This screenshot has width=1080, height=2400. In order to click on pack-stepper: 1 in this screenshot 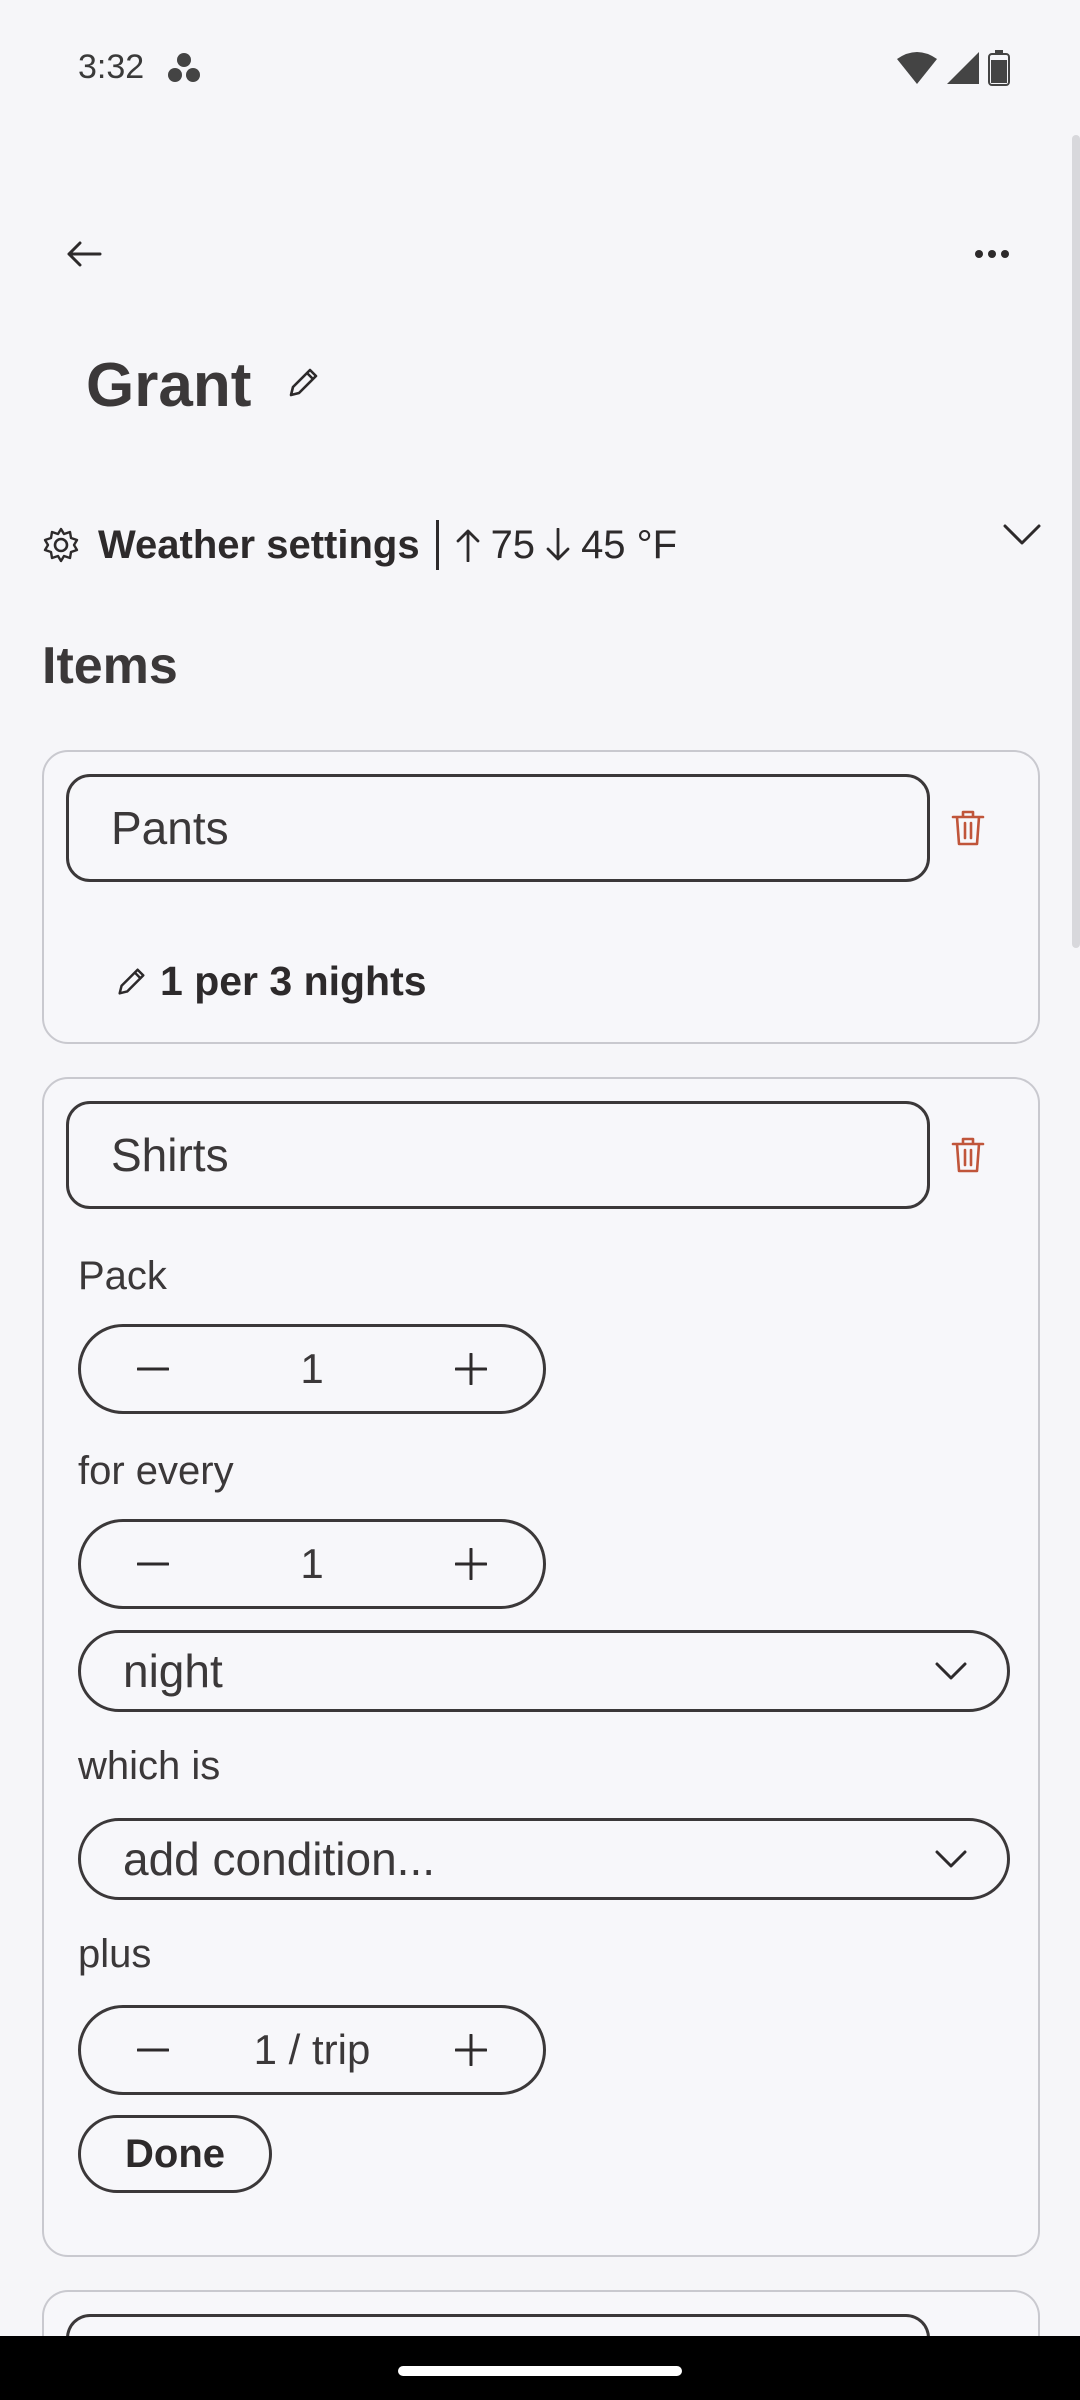, I will do `click(312, 1369)`.